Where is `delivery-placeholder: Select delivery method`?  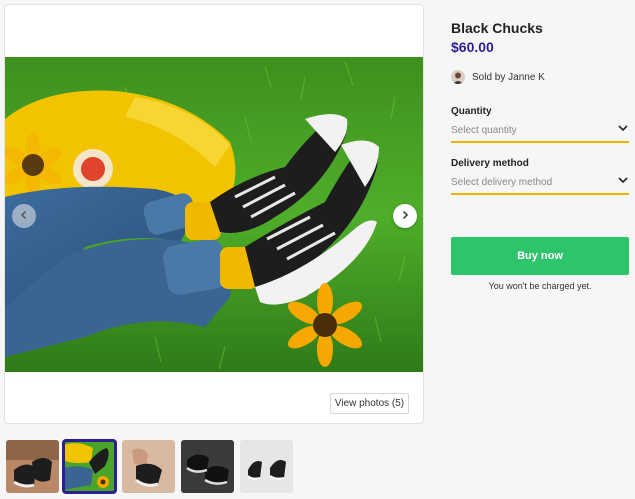 delivery-placeholder: Select delivery method is located at coordinates (502, 182).